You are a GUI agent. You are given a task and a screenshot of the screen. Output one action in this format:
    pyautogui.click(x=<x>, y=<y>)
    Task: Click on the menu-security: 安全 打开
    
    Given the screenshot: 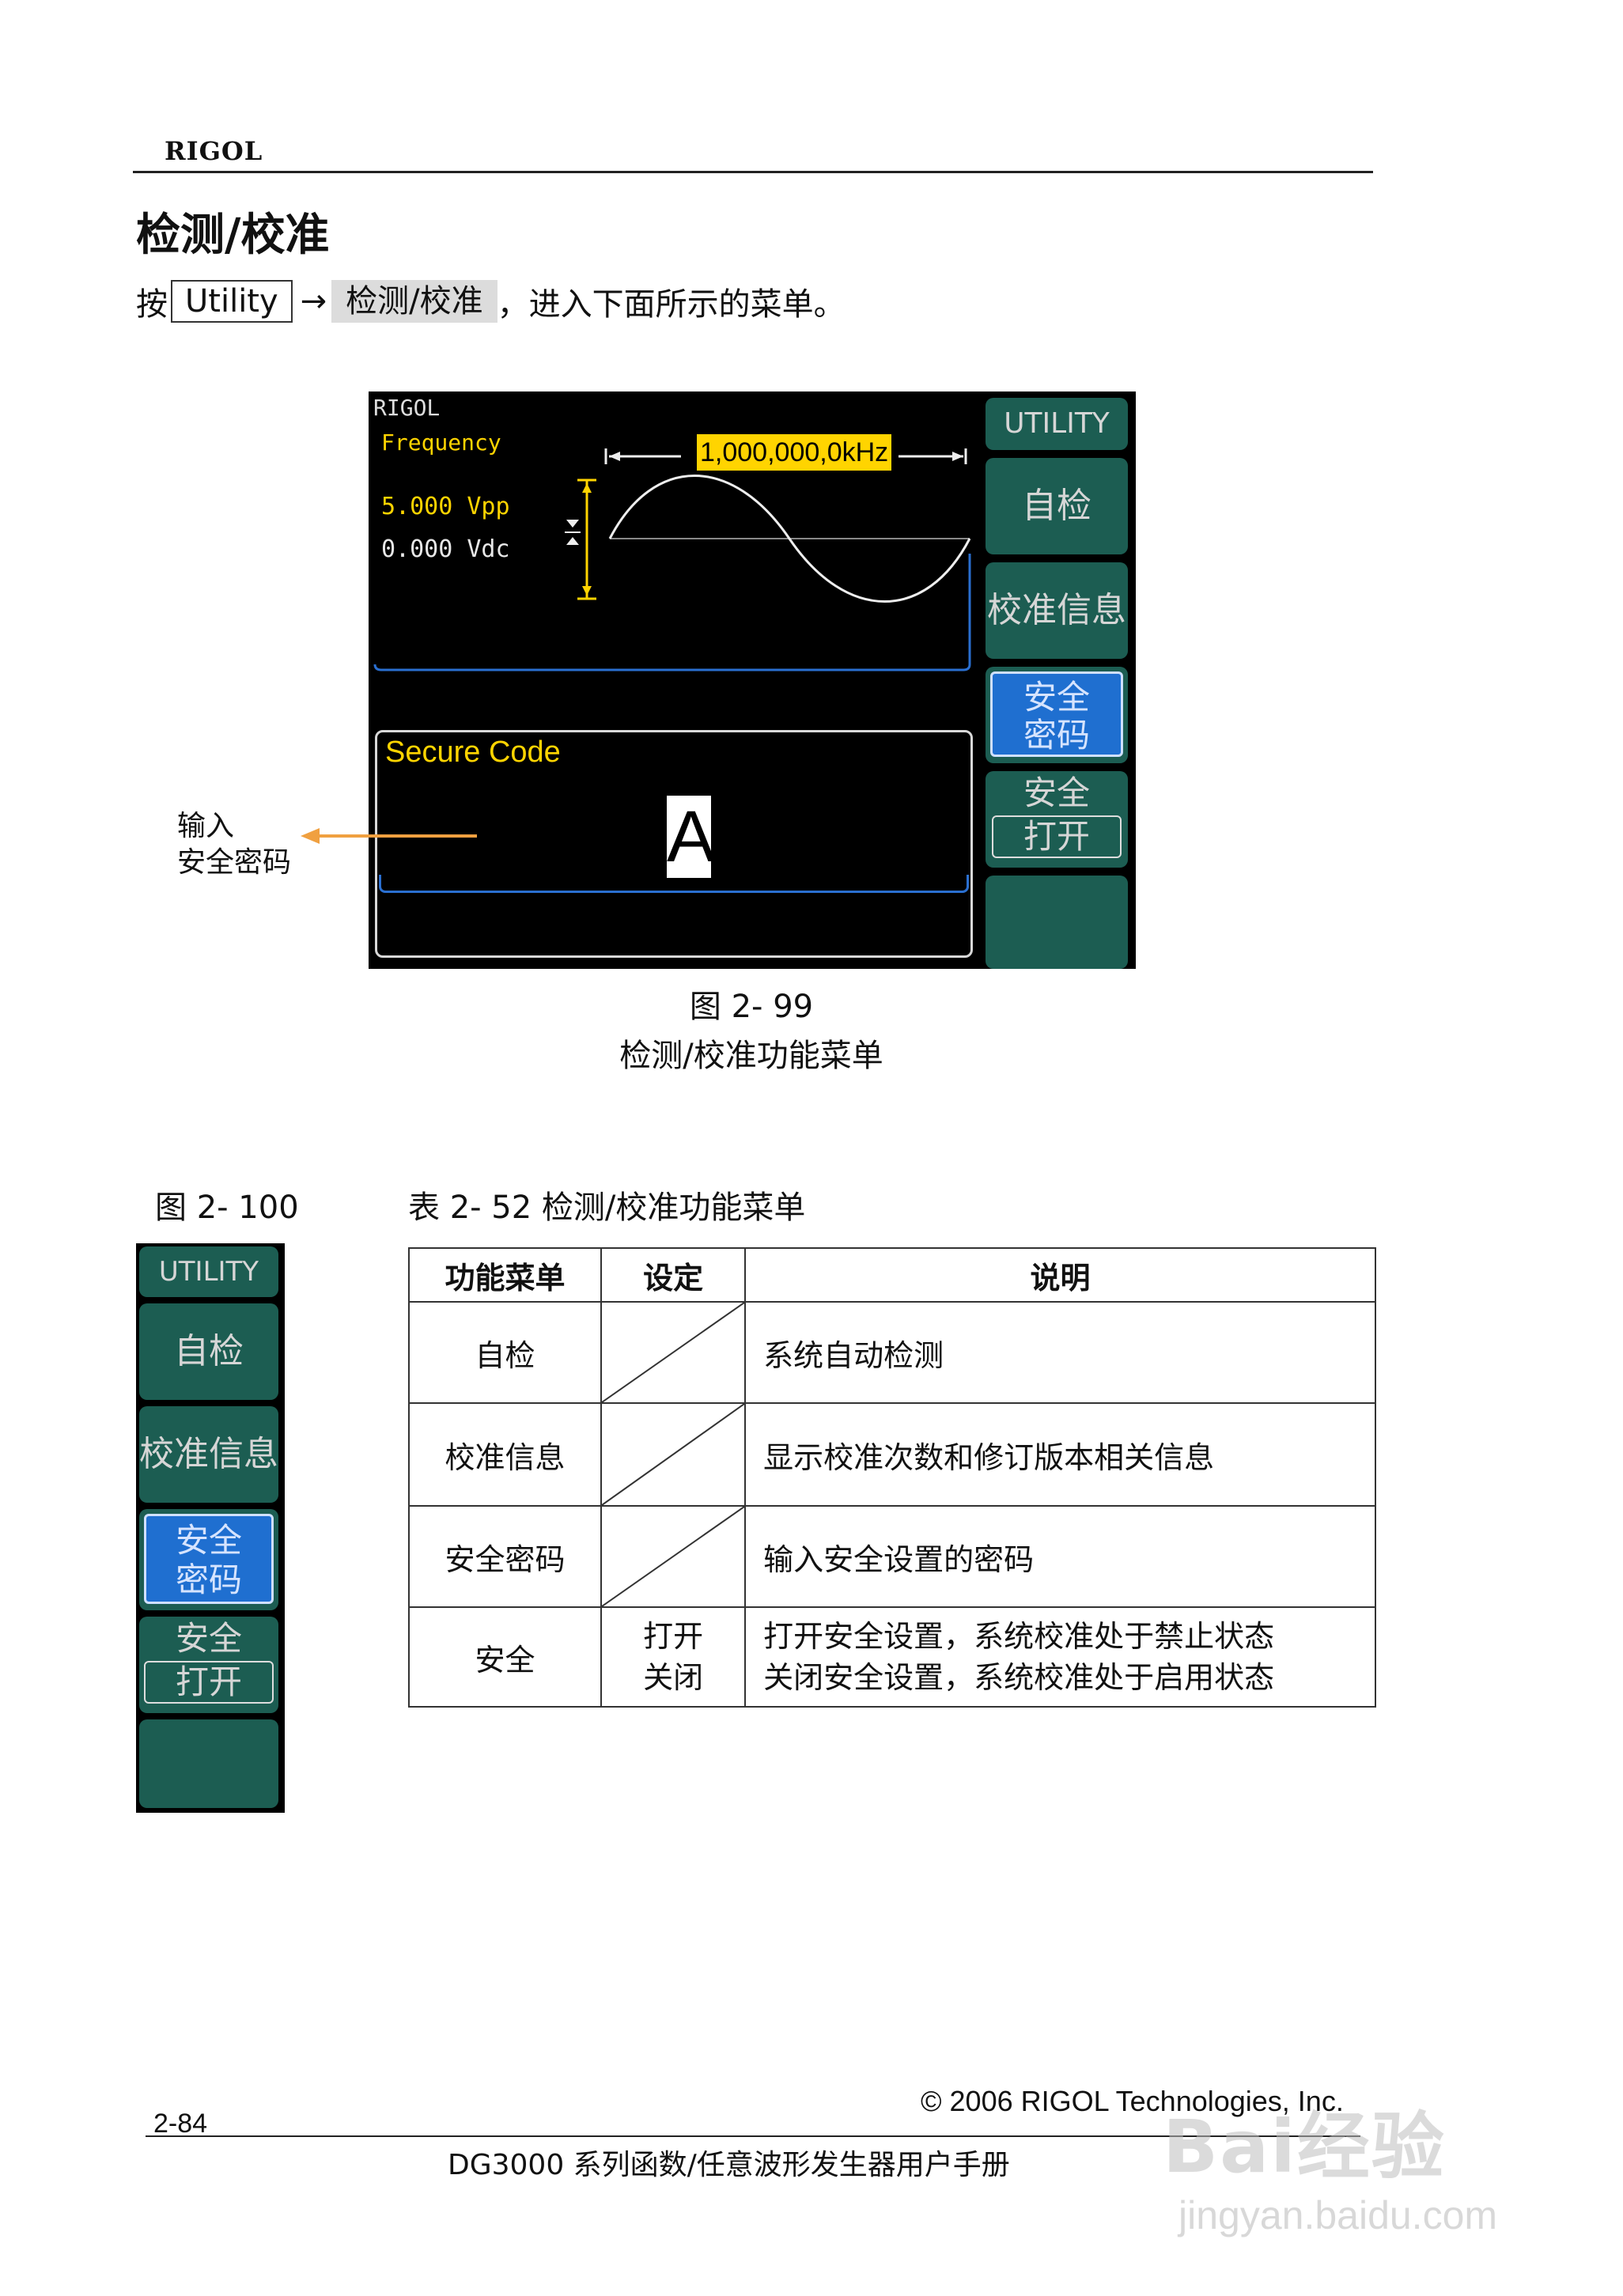 What is the action you would take?
    pyautogui.click(x=1057, y=819)
    